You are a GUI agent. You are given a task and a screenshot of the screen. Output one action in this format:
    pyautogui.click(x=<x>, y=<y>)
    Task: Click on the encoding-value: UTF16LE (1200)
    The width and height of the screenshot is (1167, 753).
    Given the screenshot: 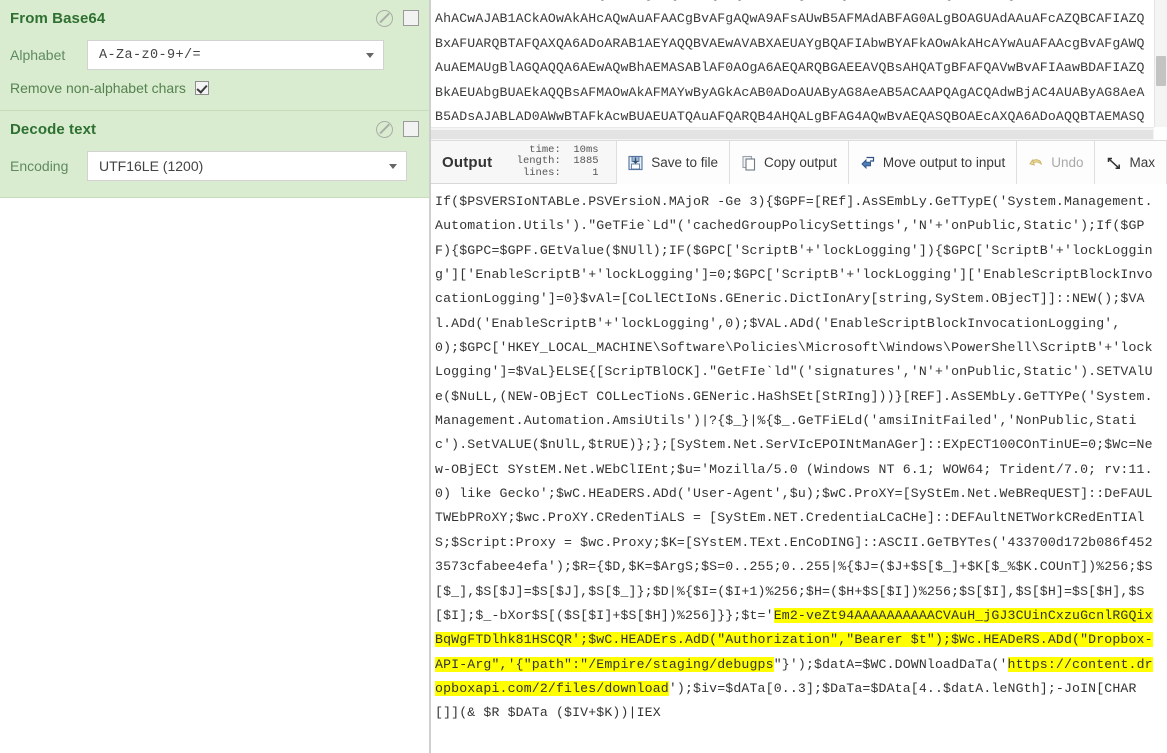 What is the action you would take?
    pyautogui.click(x=151, y=166)
    